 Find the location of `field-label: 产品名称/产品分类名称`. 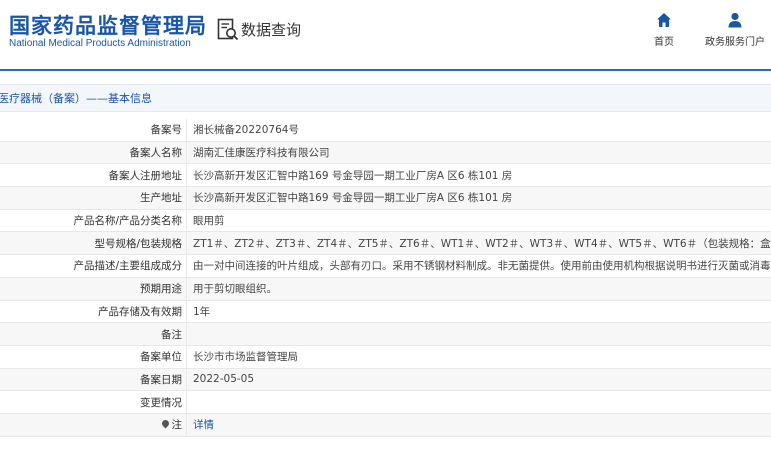

field-label: 产品名称/产品分类名称 is located at coordinates (93, 221).